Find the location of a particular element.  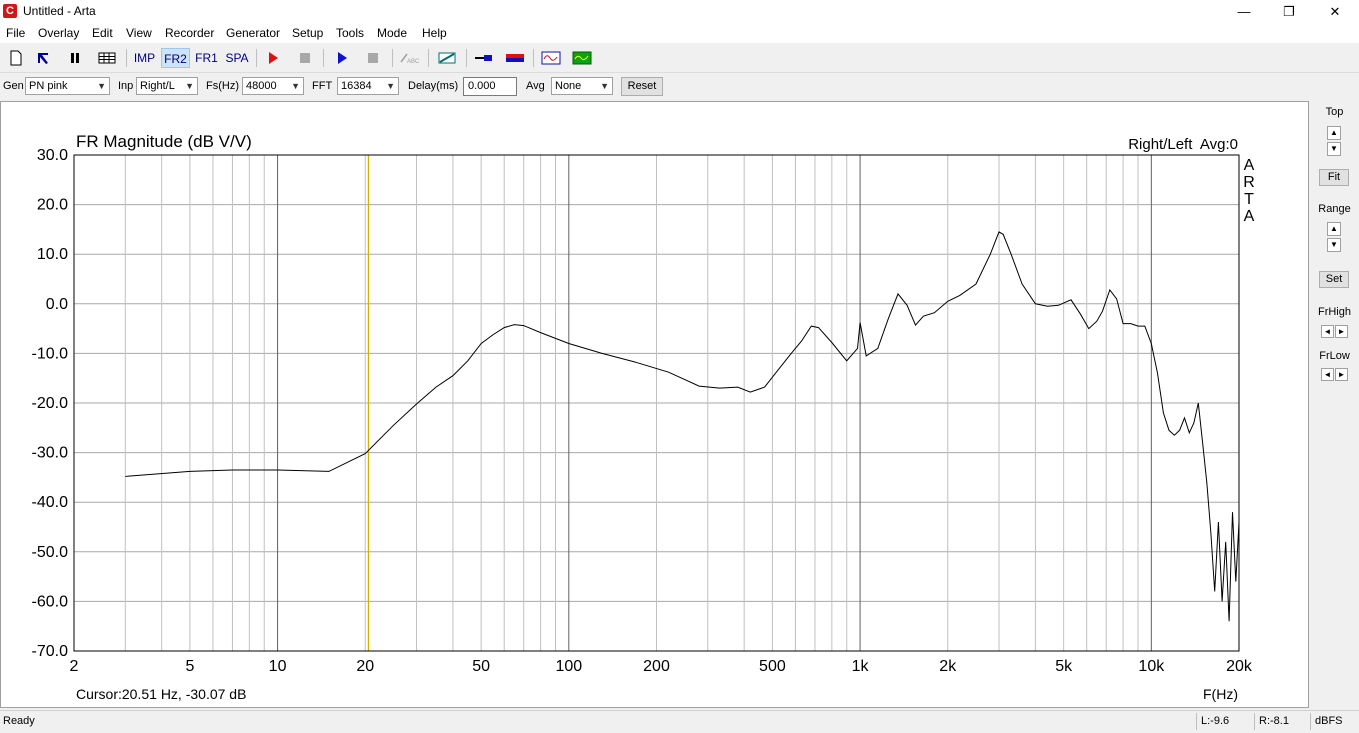

average-select: None ▼ is located at coordinates (582, 86).